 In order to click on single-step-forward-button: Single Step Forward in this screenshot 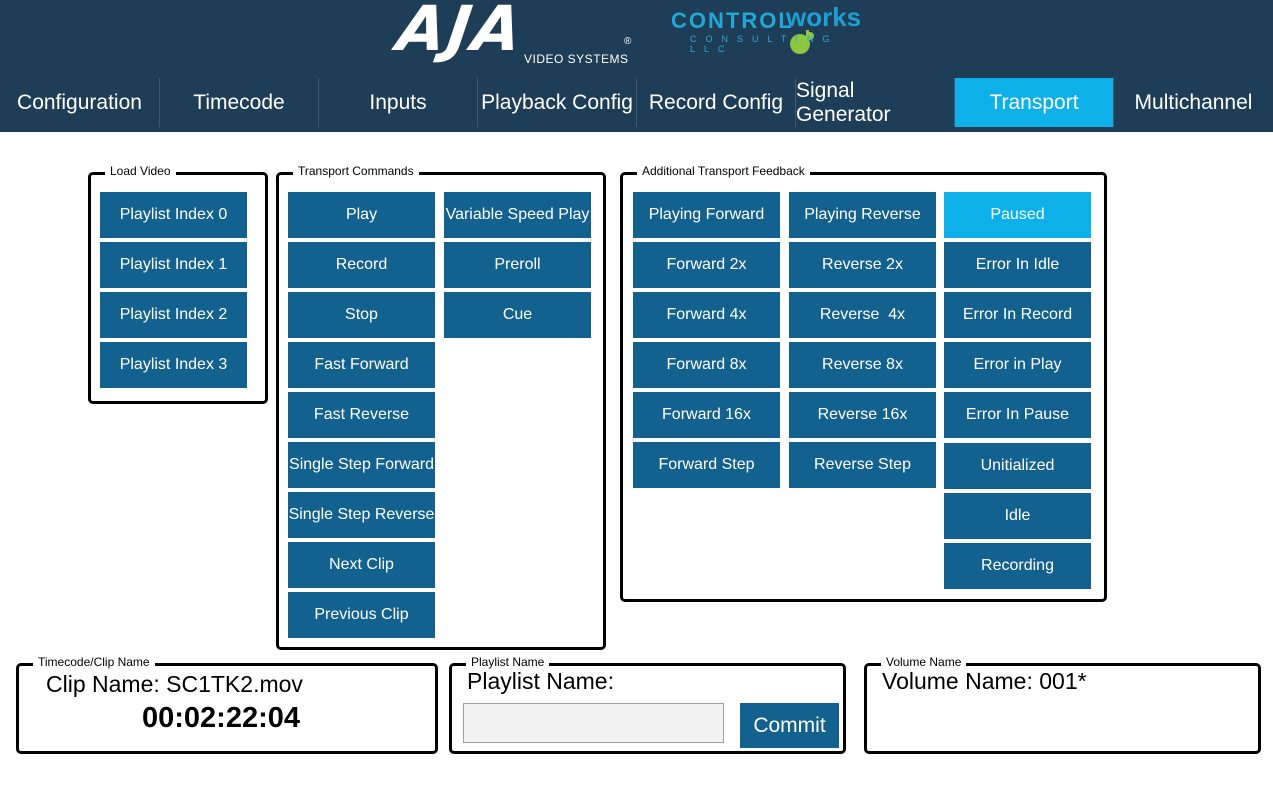, I will do `click(361, 465)`.